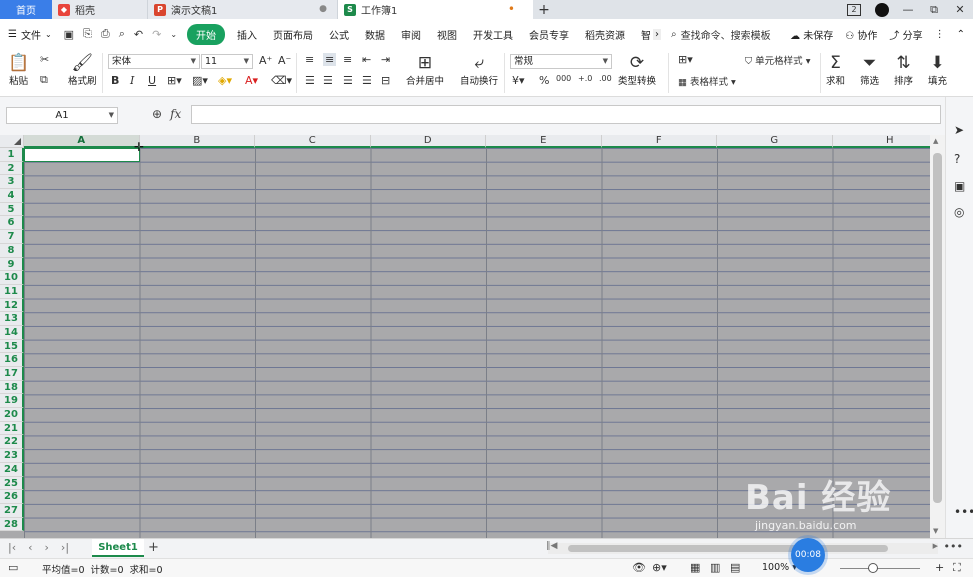 The width and height of the screenshot is (973, 577). I want to click on macro-icon: ▭, so click(13, 567).